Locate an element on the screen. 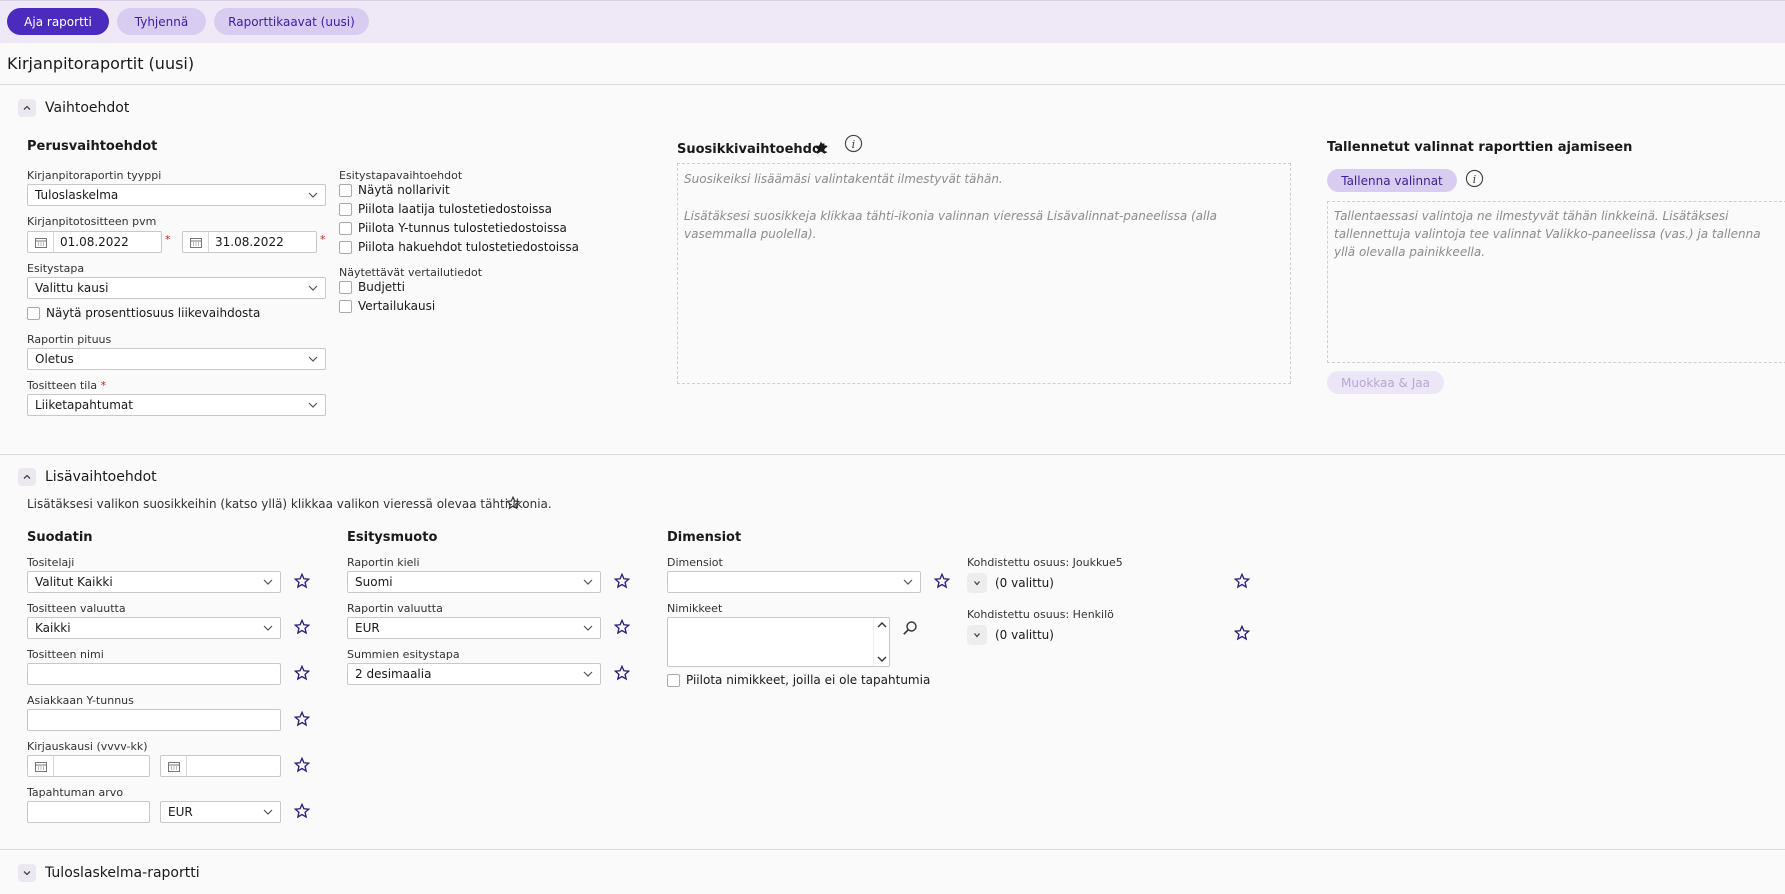 This screenshot has width=1785, height=894. comparison-checkbox: Budjetti is located at coordinates (372, 287).